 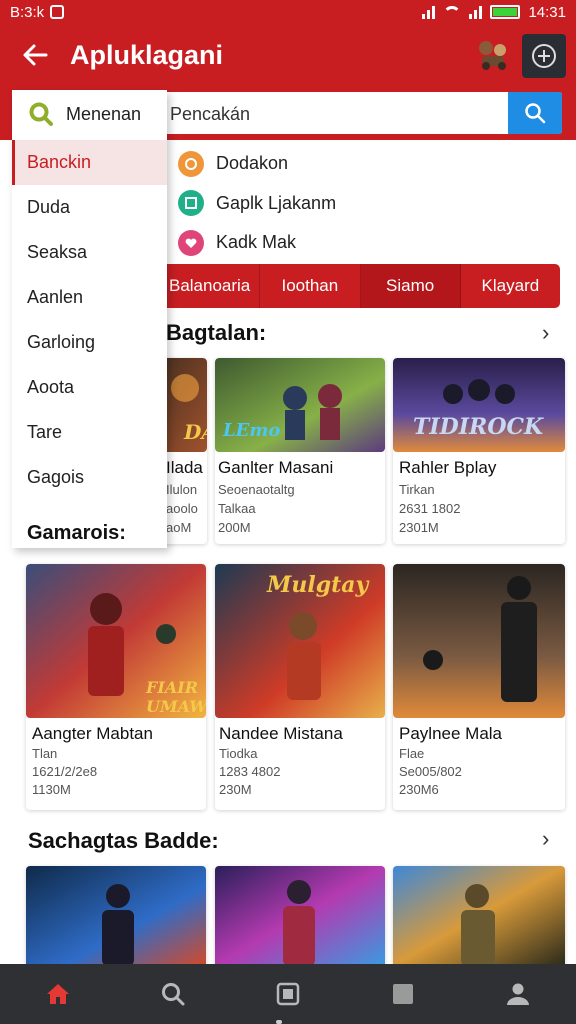 What do you see at coordinates (476, 12) in the screenshot?
I see `signal-2-icon` at bounding box center [476, 12].